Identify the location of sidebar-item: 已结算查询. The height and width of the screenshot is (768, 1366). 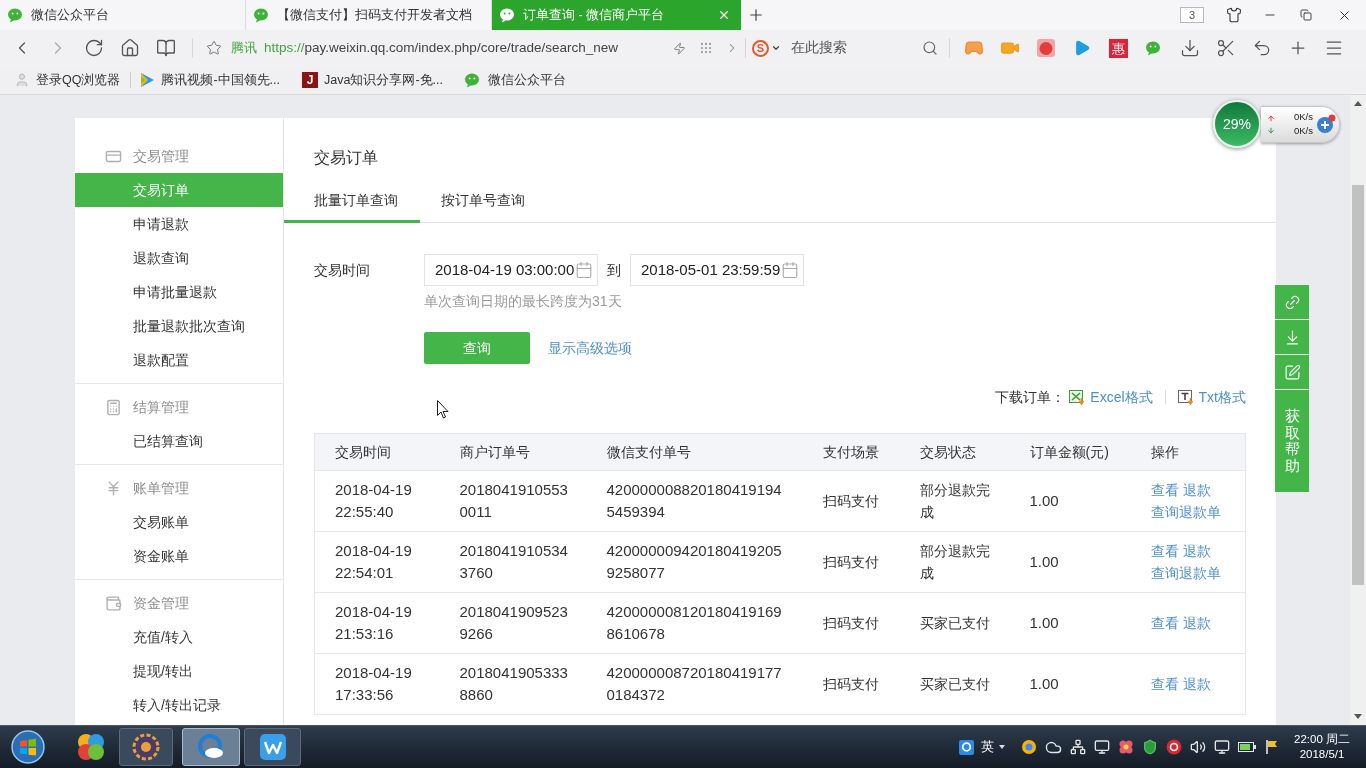
(179, 441).